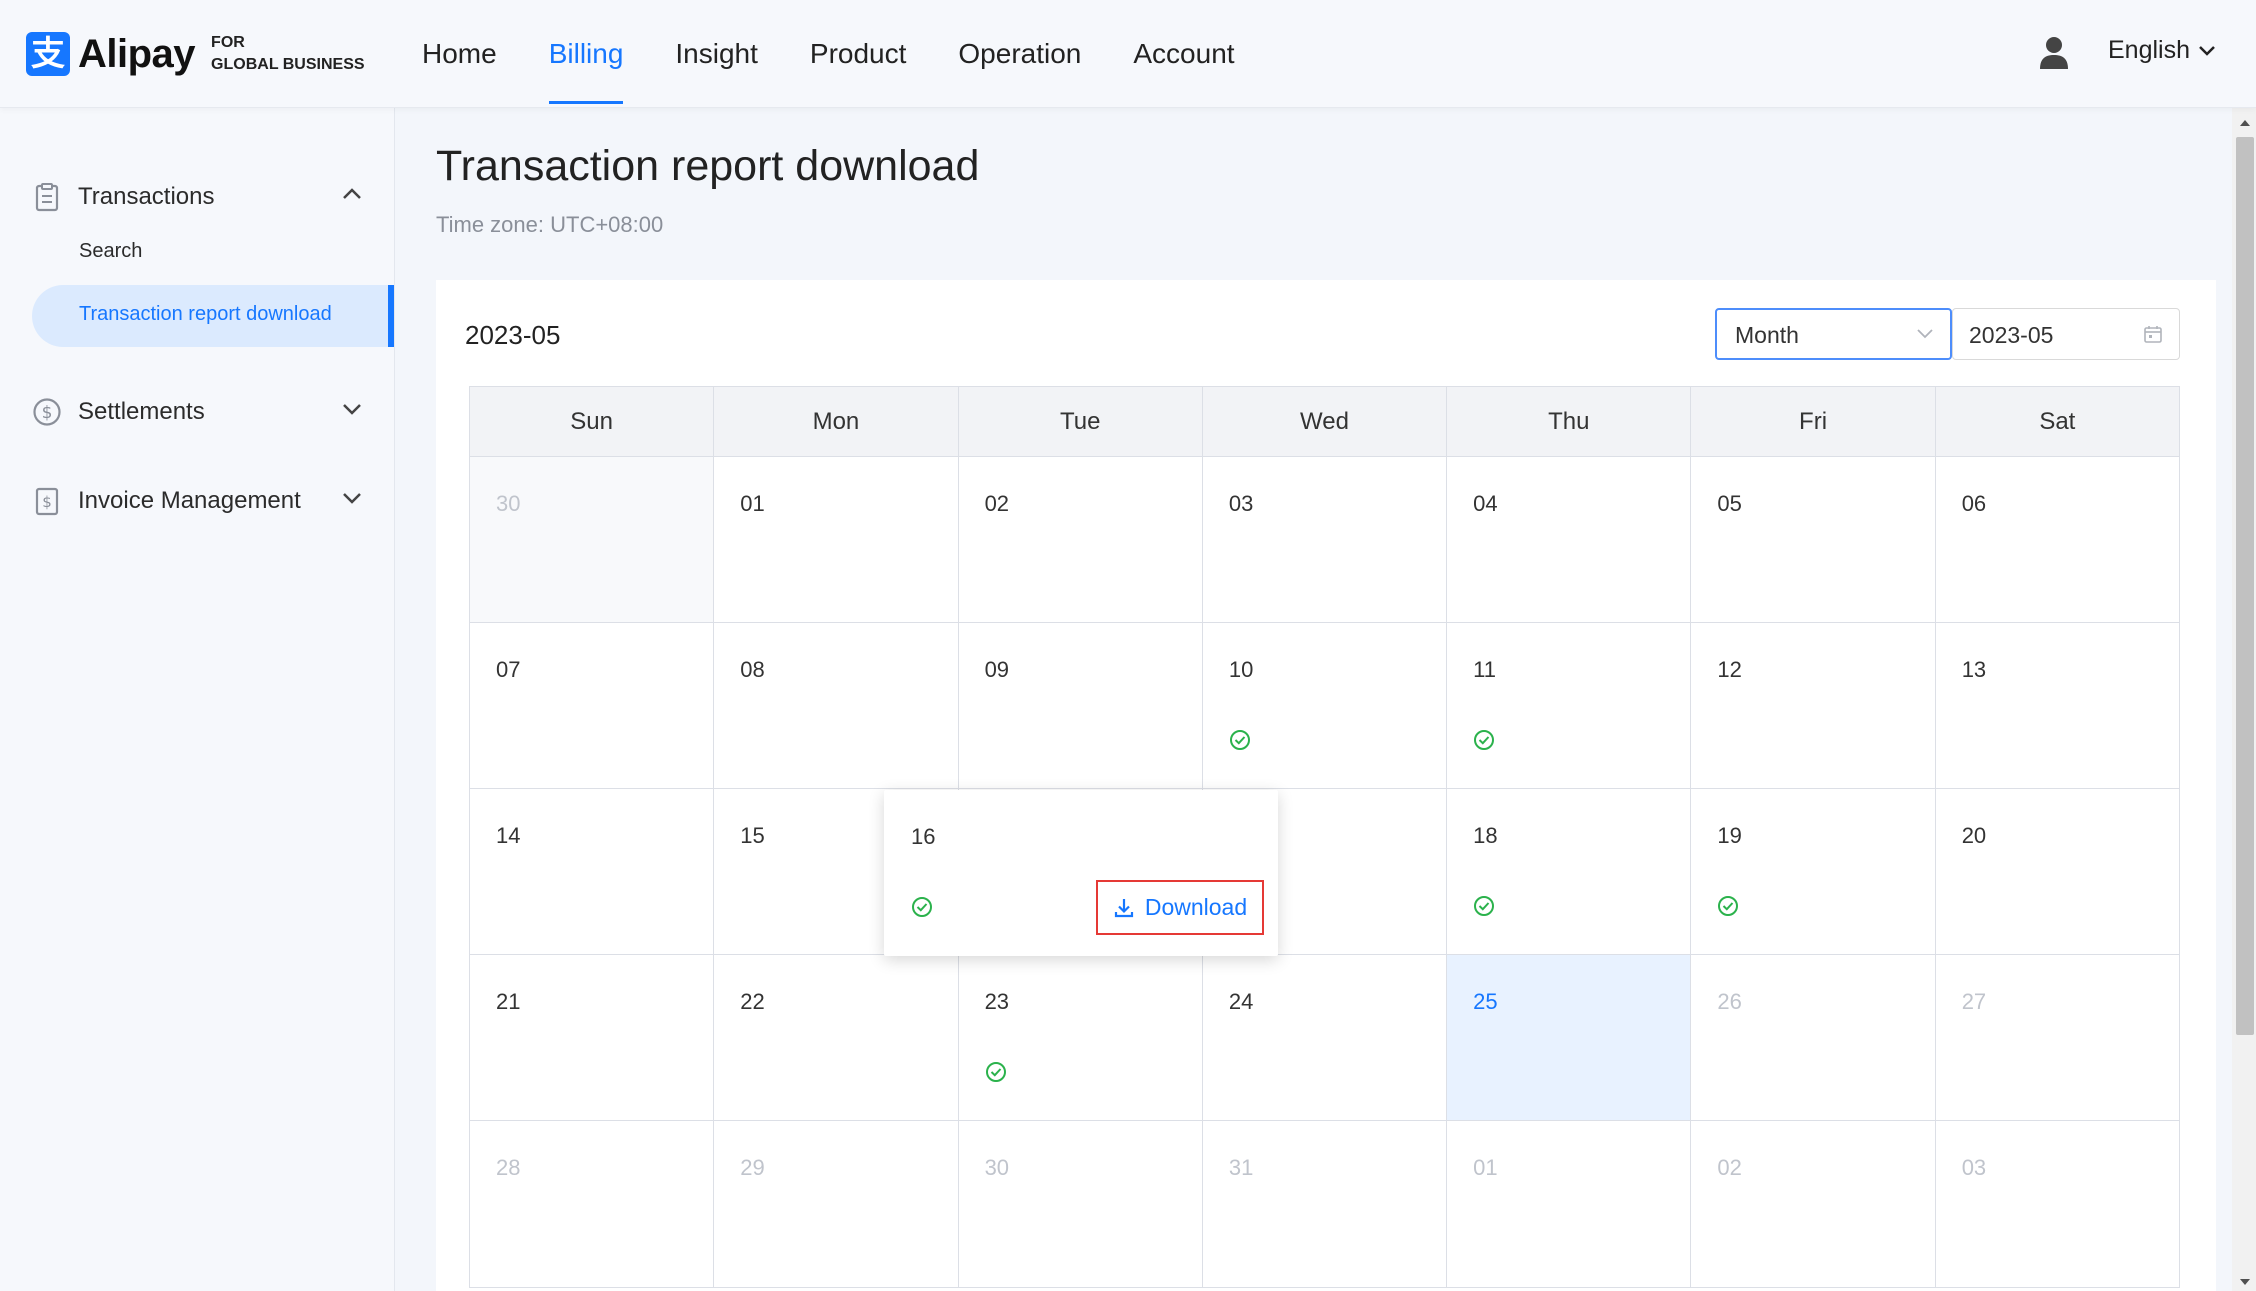  Describe the element at coordinates (1241, 669) in the screenshot. I see `day-number: 10` at that location.